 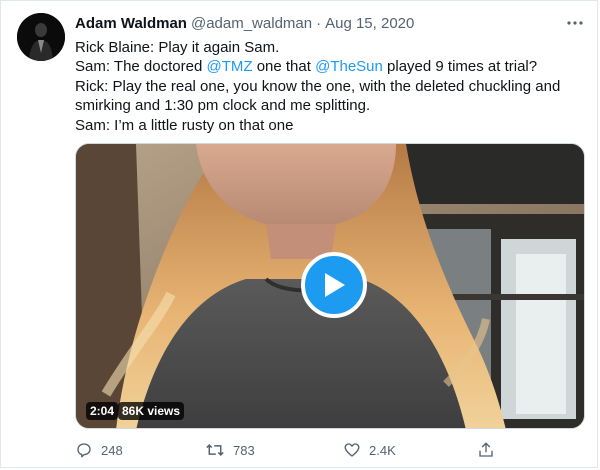 I want to click on more-horizontal-icon, so click(x=575, y=23).